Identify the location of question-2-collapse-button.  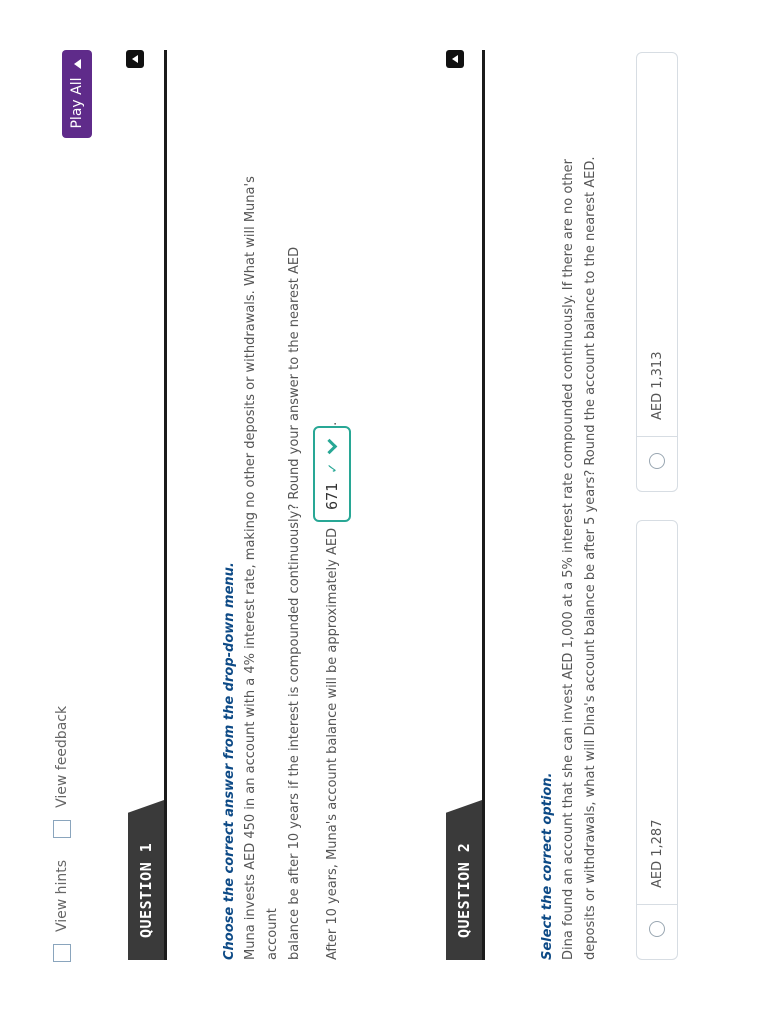
(455, 59).